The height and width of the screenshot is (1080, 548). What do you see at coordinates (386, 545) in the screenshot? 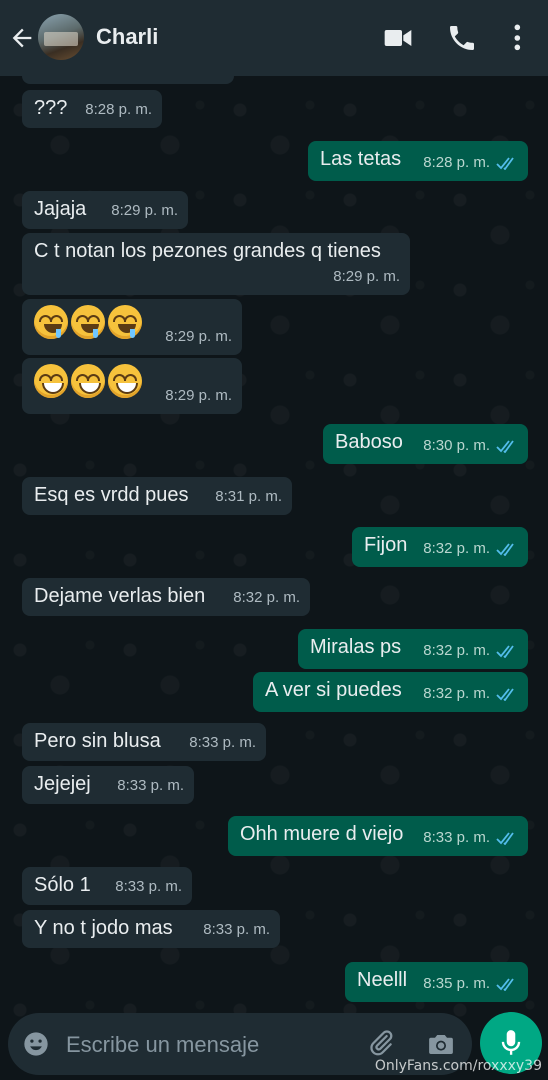
I see `message-text: Fijon` at bounding box center [386, 545].